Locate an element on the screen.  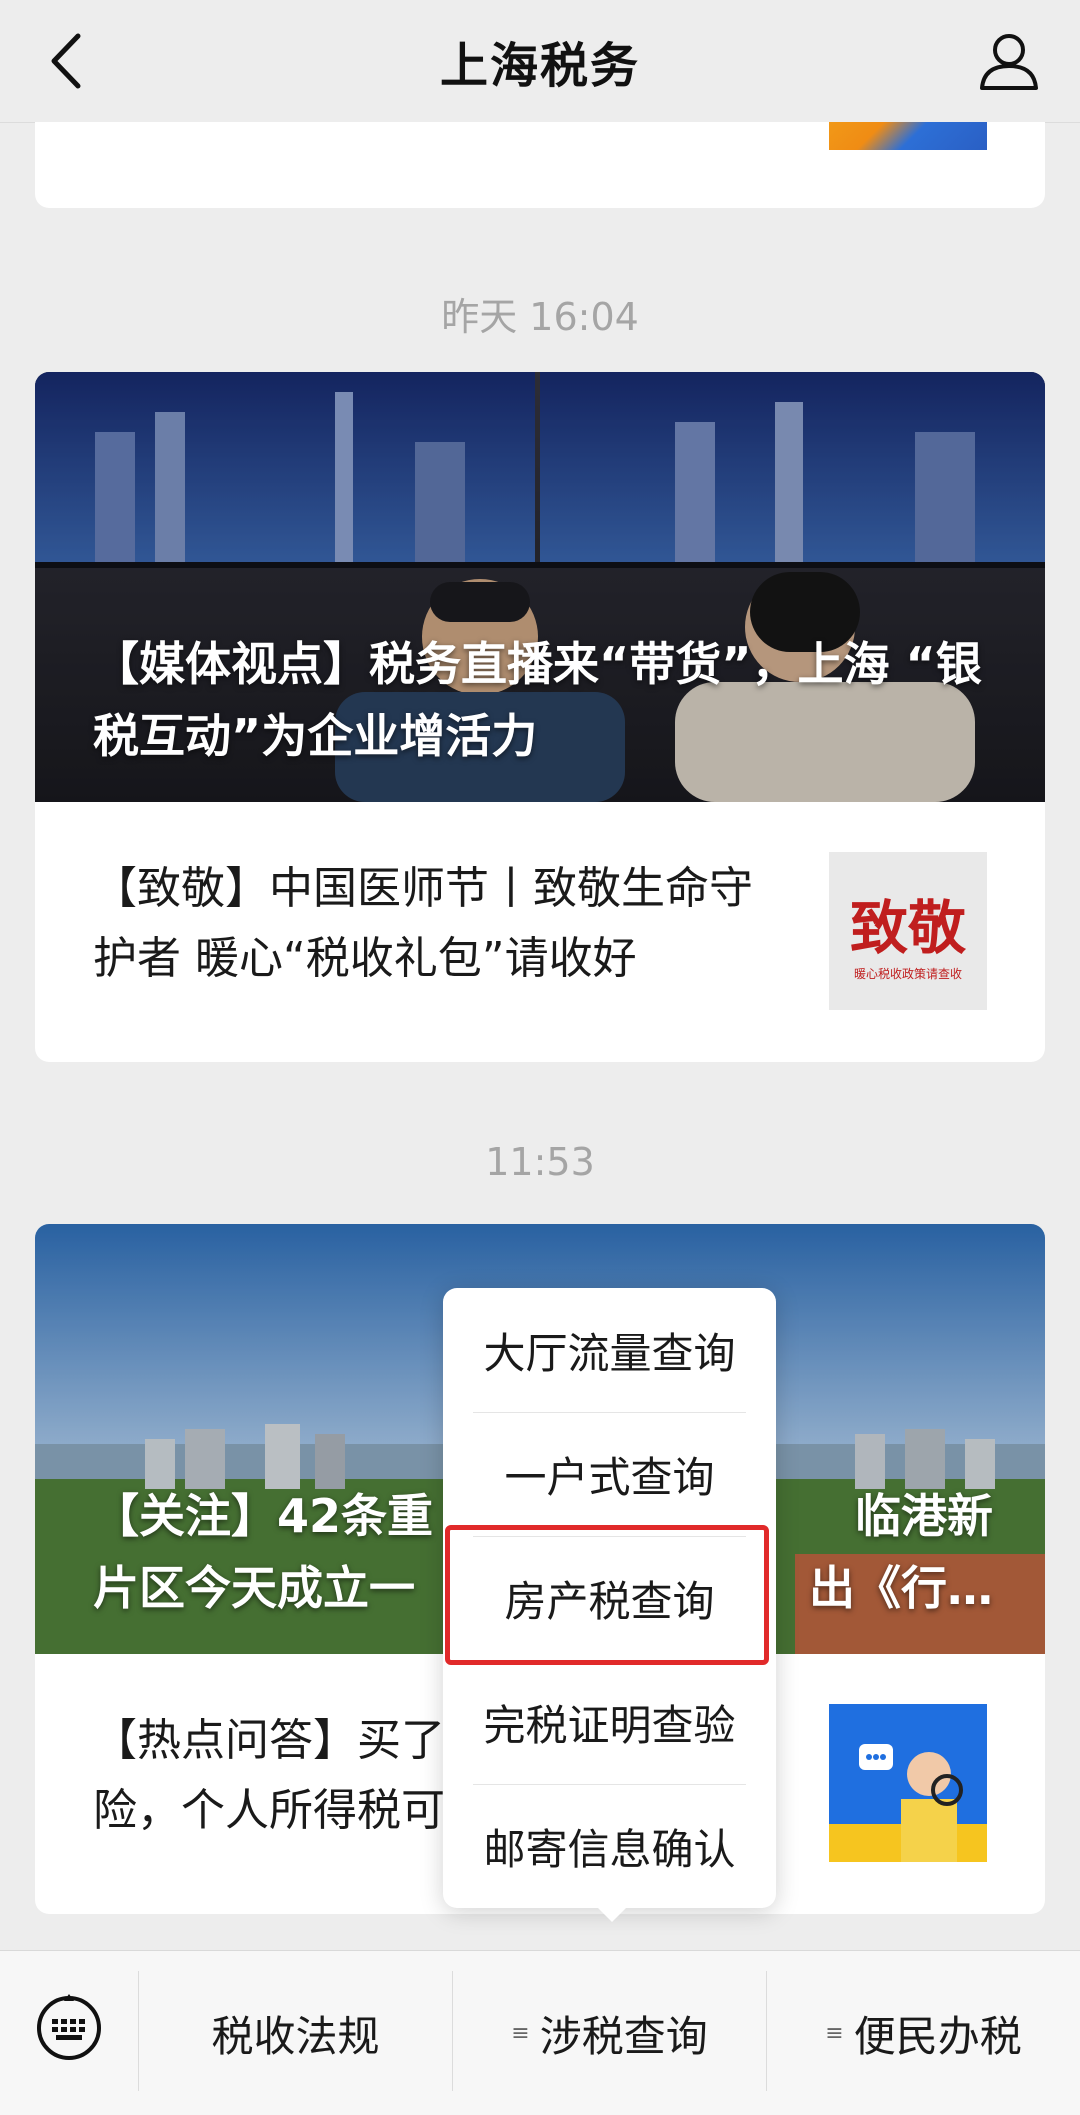
article-thumbnail: 致敬 暖心税收政策请查收 is located at coordinates (908, 931).